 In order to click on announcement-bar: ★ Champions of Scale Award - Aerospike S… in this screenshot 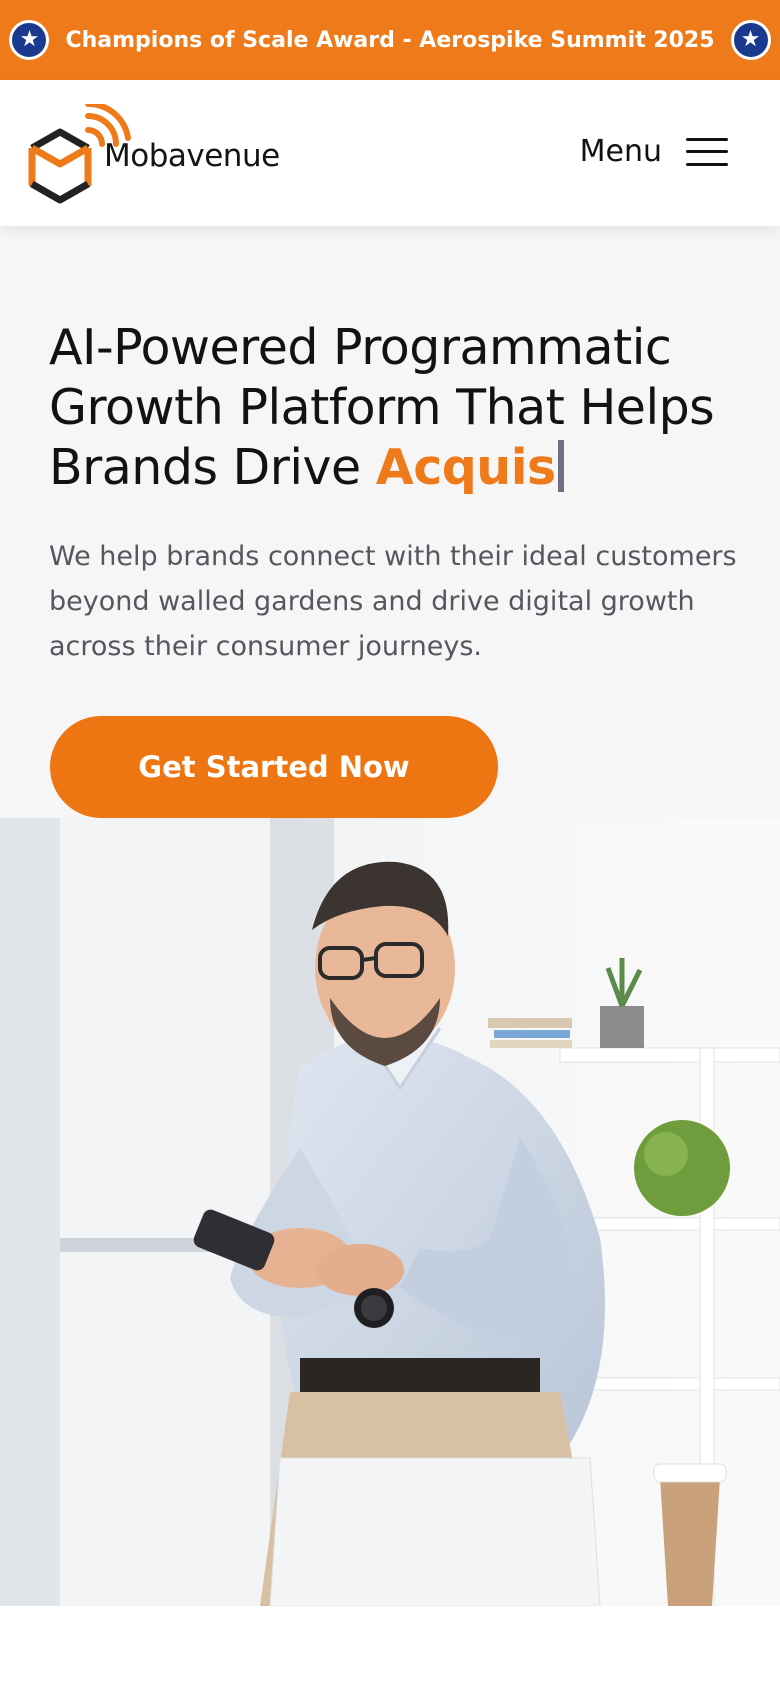, I will do `click(390, 40)`.